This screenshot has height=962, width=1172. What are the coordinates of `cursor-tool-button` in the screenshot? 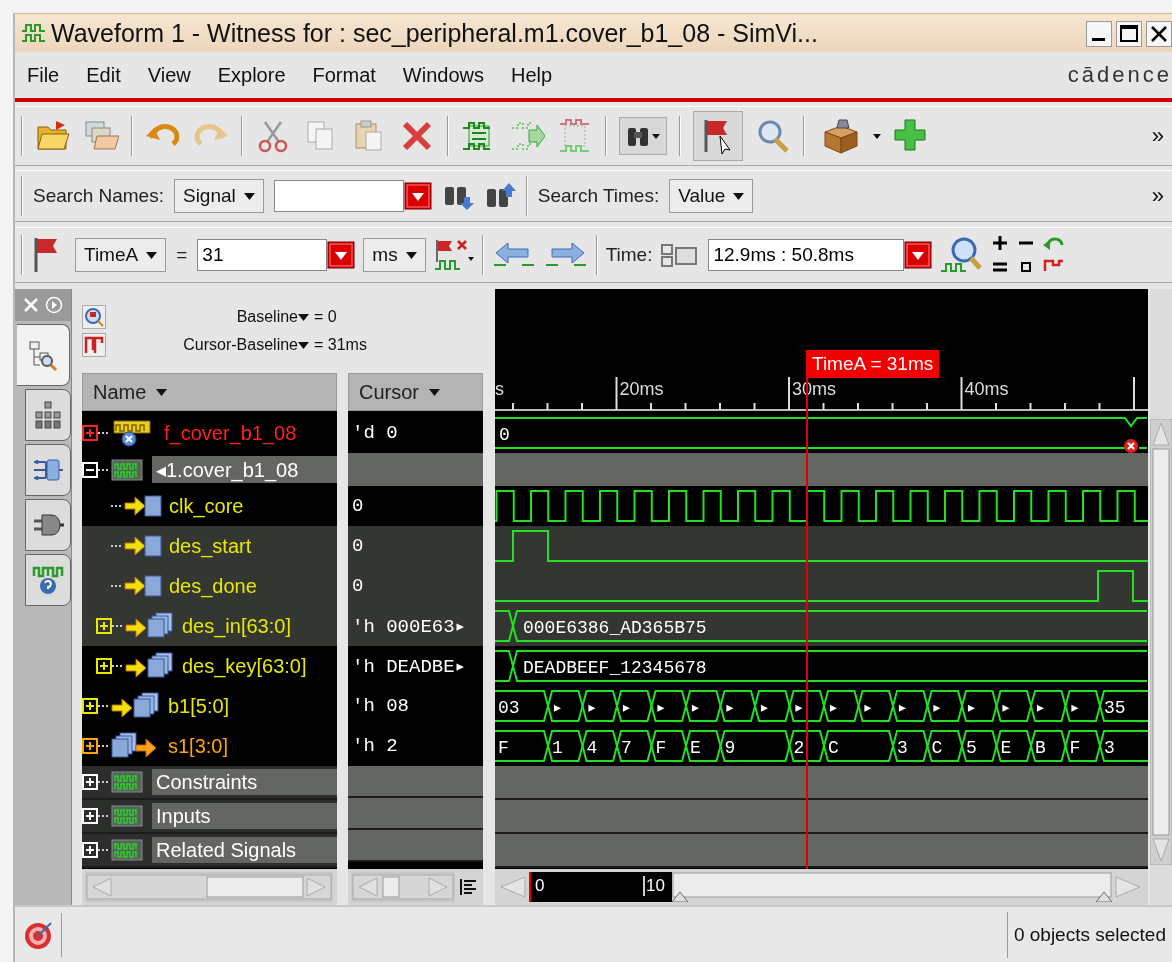 It's located at (718, 136).